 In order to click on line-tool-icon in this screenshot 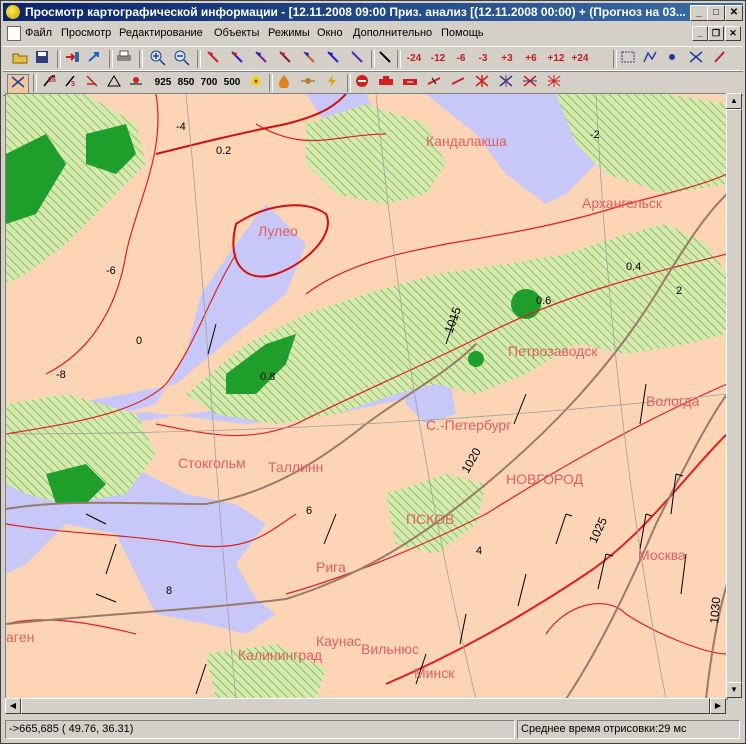, I will do `click(385, 59)`.